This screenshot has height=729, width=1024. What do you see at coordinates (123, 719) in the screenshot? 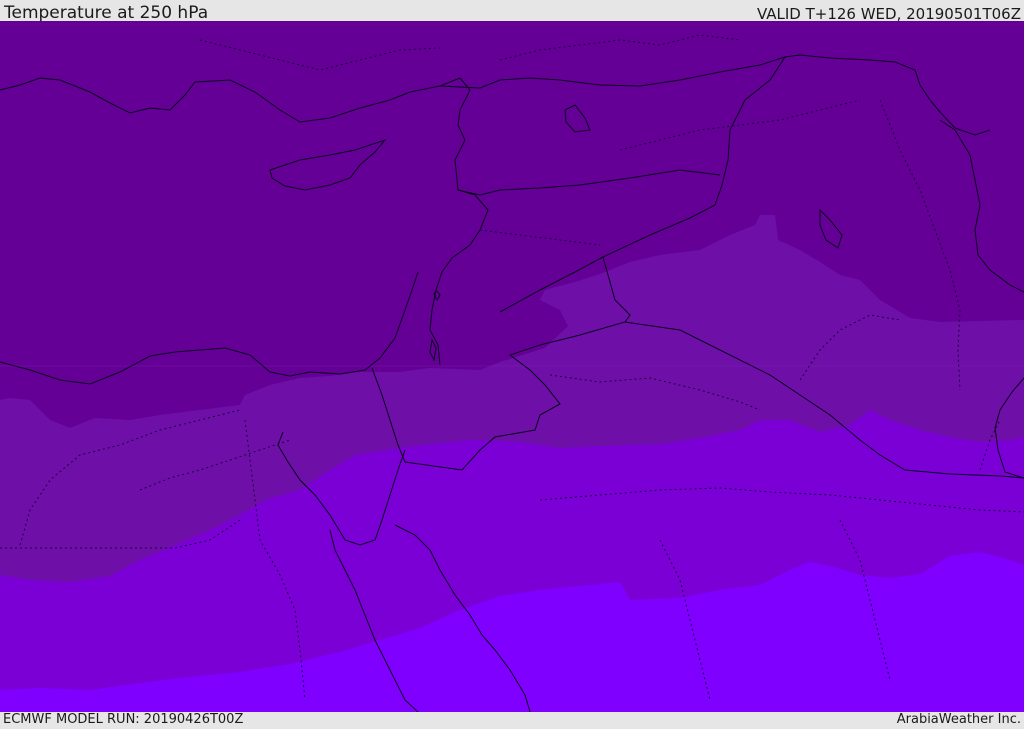
I see `model-run-label: ECMWF MODEL RUN: 20190426T00Z` at bounding box center [123, 719].